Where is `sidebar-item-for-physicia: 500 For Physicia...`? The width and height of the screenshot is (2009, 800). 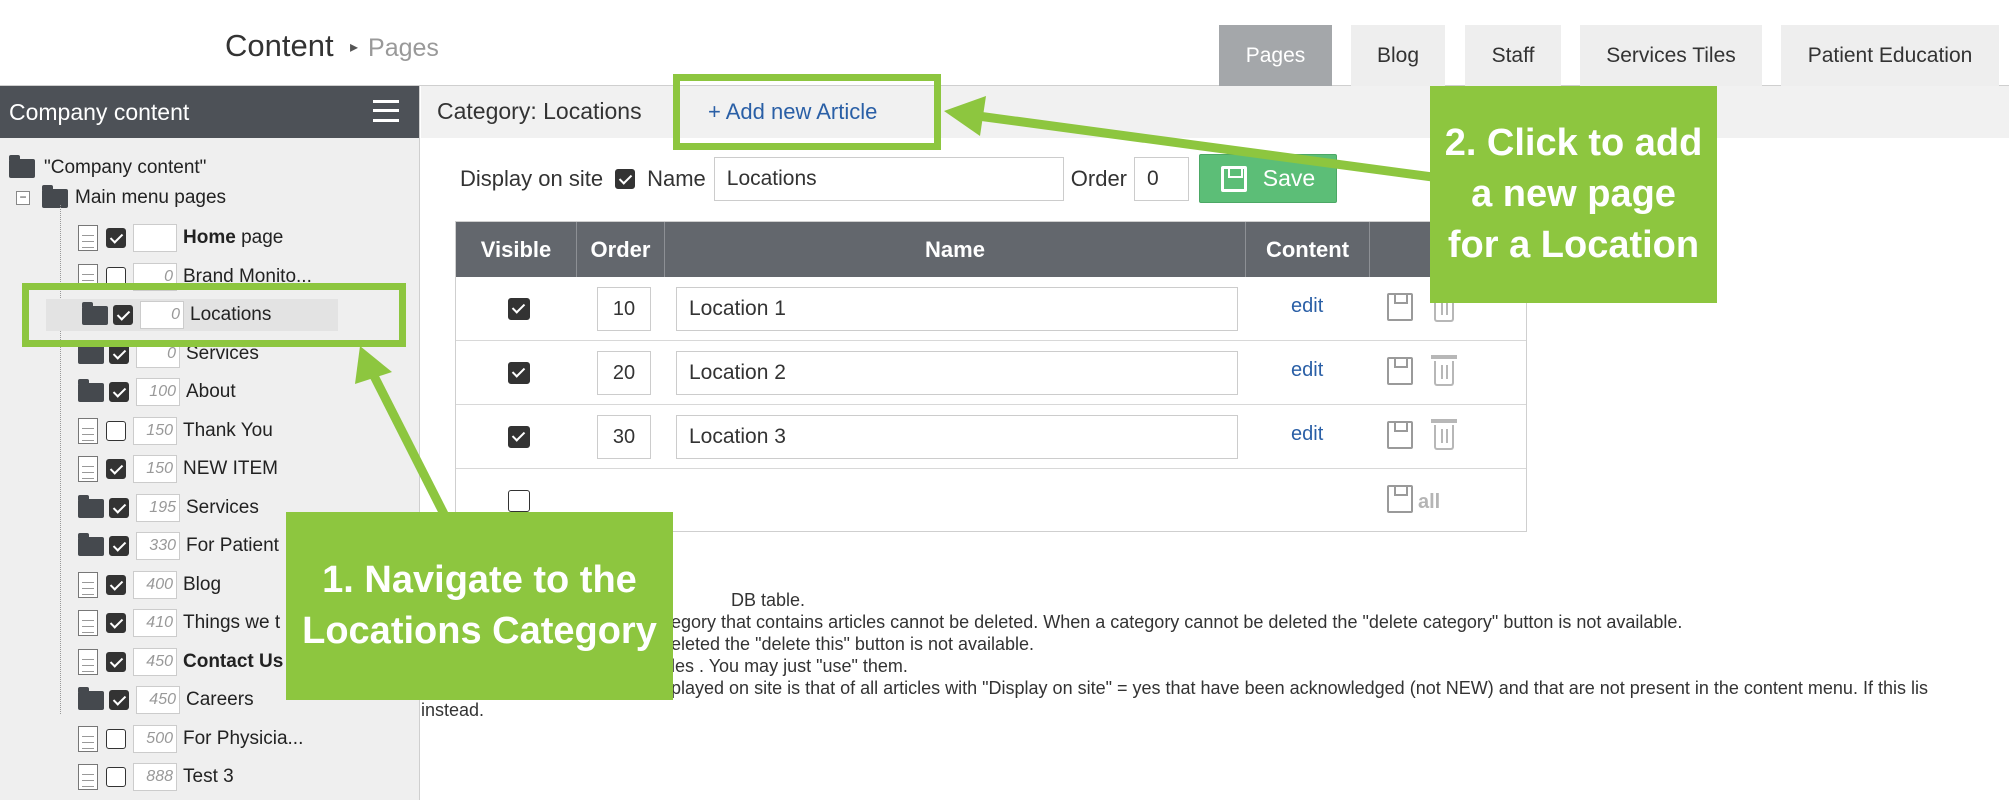 sidebar-item-for-physicia: 500 For Physicia... is located at coordinates (190, 739).